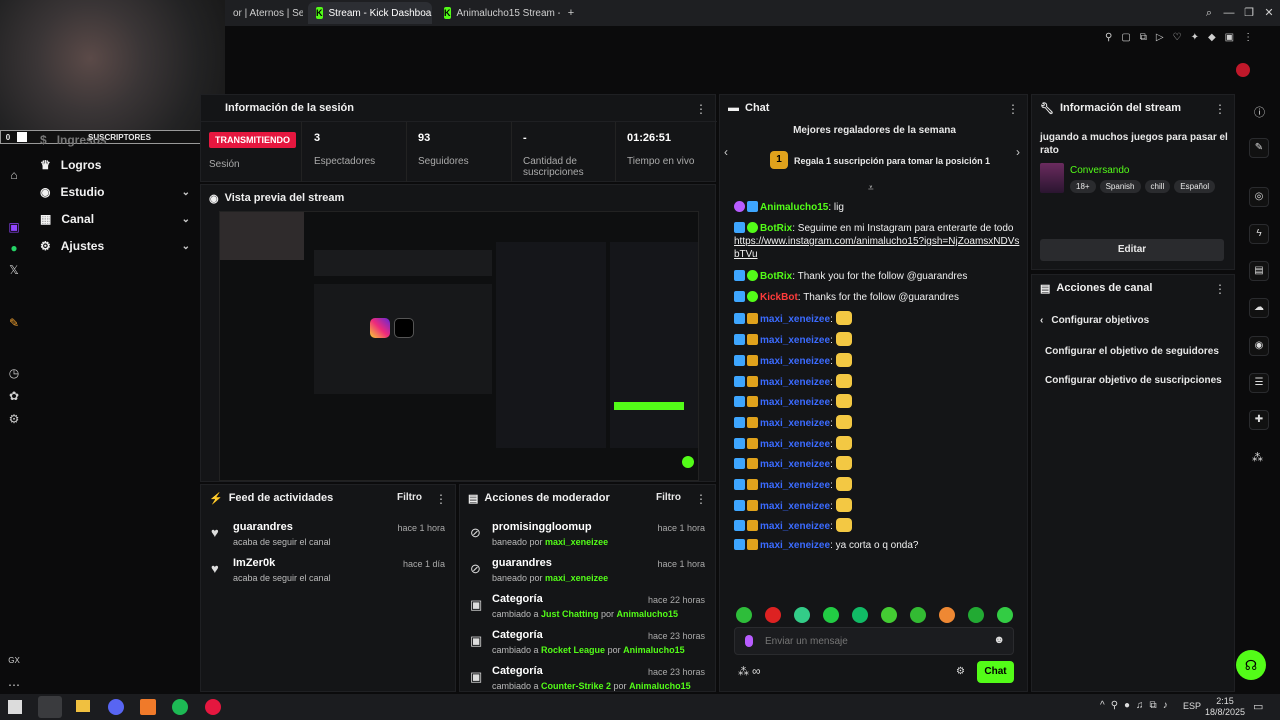  What do you see at coordinates (1258, 706) in the screenshot?
I see `notifications-icon: ▭` at bounding box center [1258, 706].